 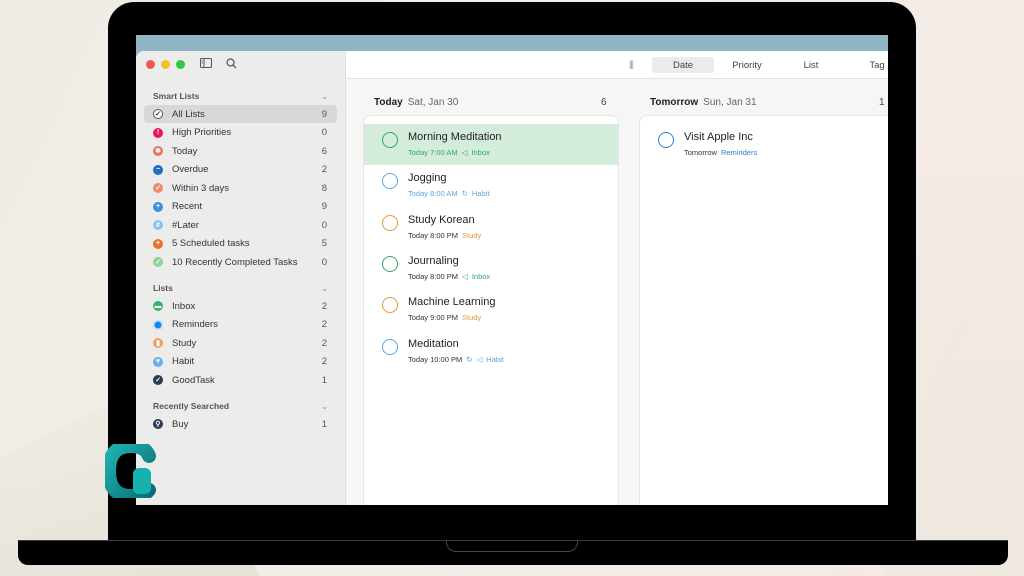 I want to click on task-row: Machine Learning Today 9:00 PM Study, so click(x=491, y=309).